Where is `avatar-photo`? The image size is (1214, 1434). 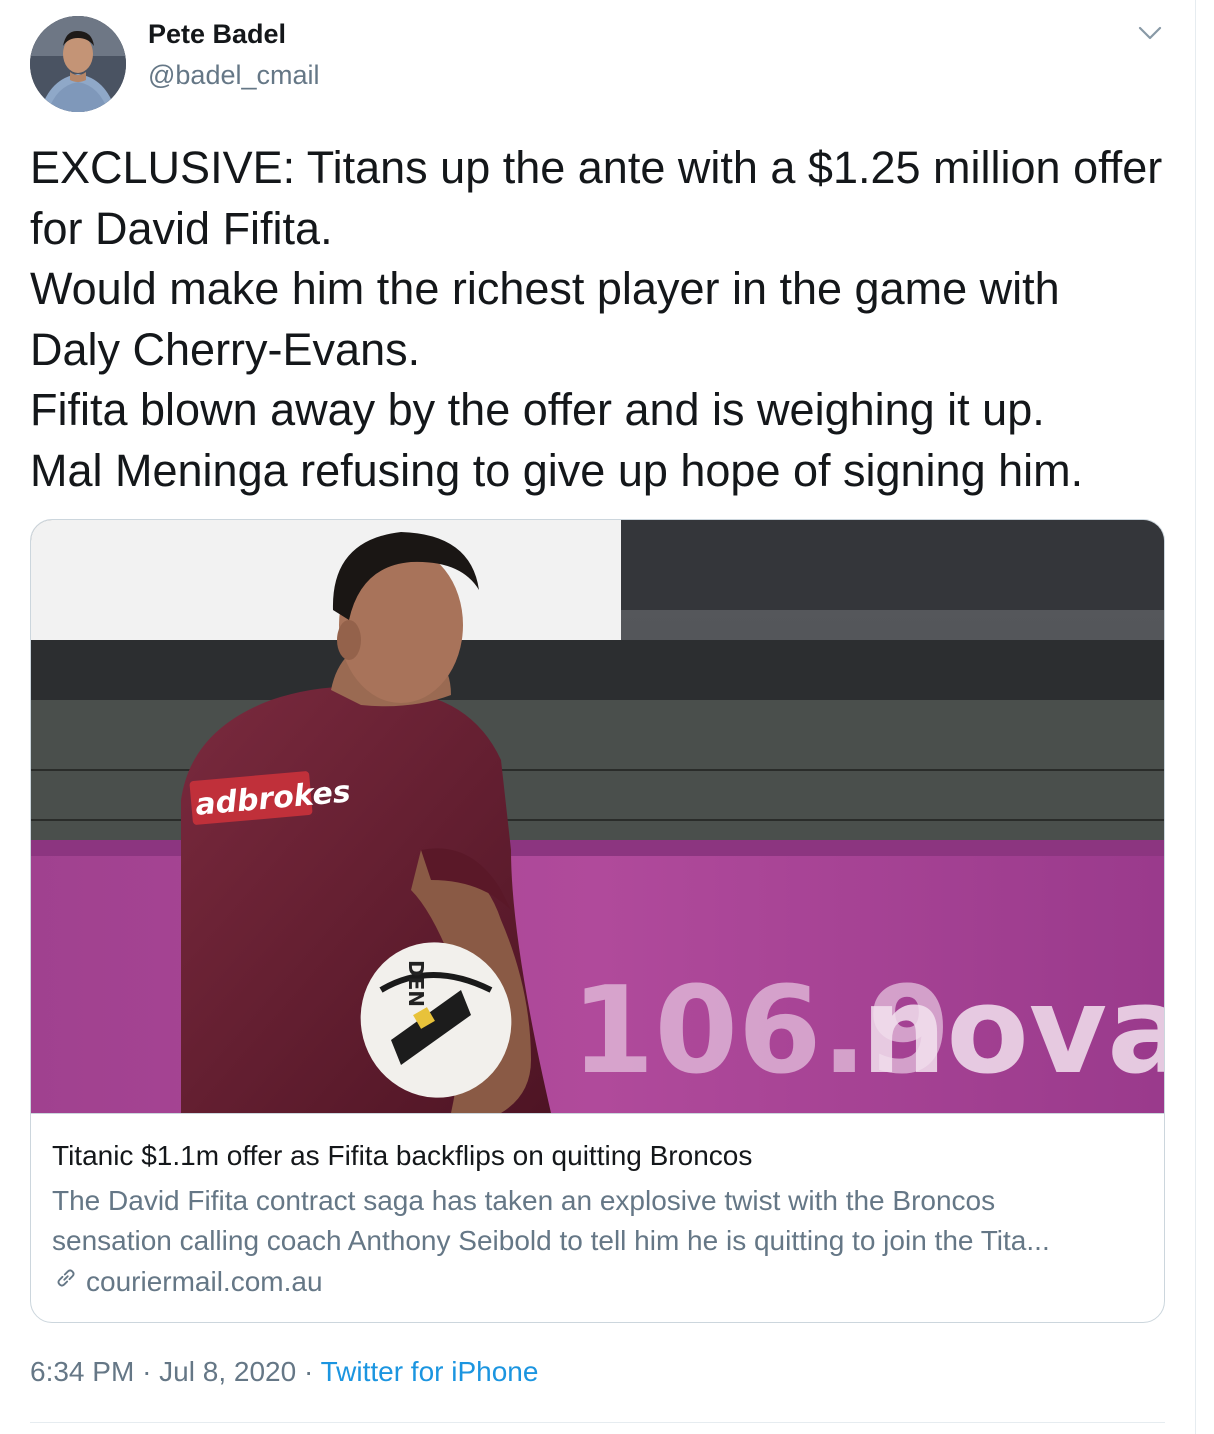 avatar-photo is located at coordinates (78, 64).